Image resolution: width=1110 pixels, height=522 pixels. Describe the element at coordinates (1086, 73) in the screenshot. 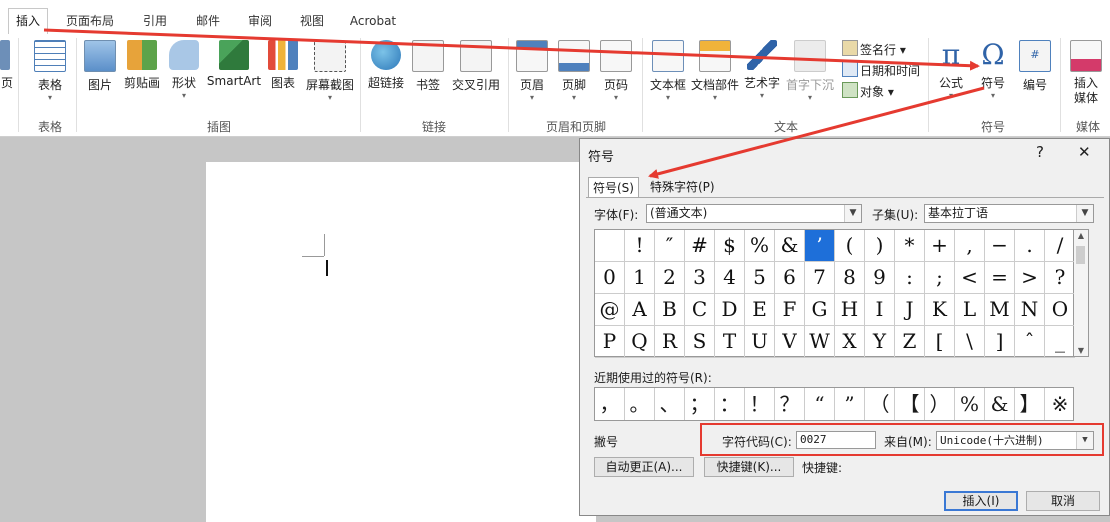

I see `insert-media-button: 插入媒体` at that location.